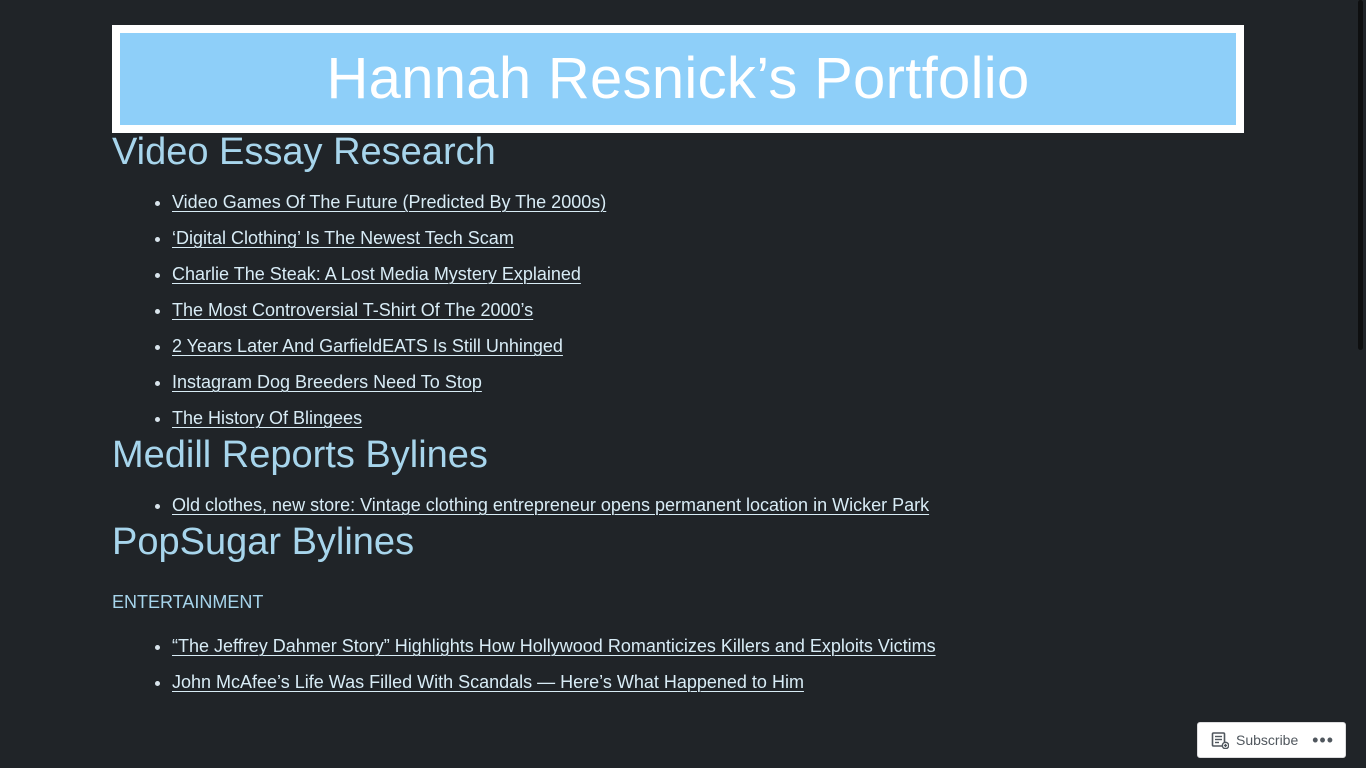 This screenshot has height=768, width=1366. Describe the element at coordinates (1360, 175) in the screenshot. I see `scrollbar-thumb` at that location.